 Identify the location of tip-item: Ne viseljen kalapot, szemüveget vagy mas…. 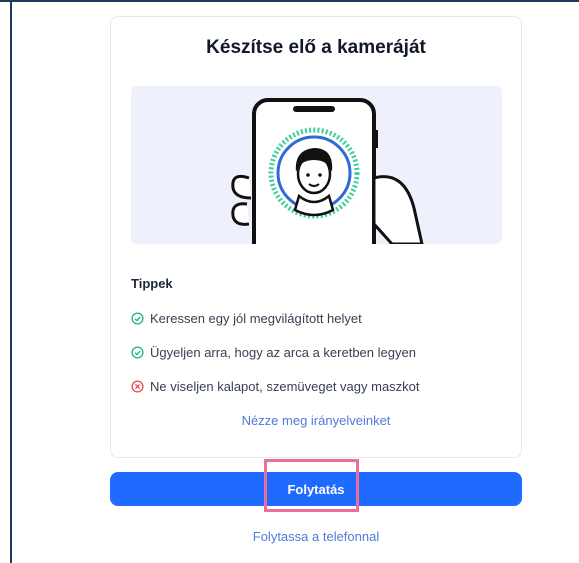
(275, 386).